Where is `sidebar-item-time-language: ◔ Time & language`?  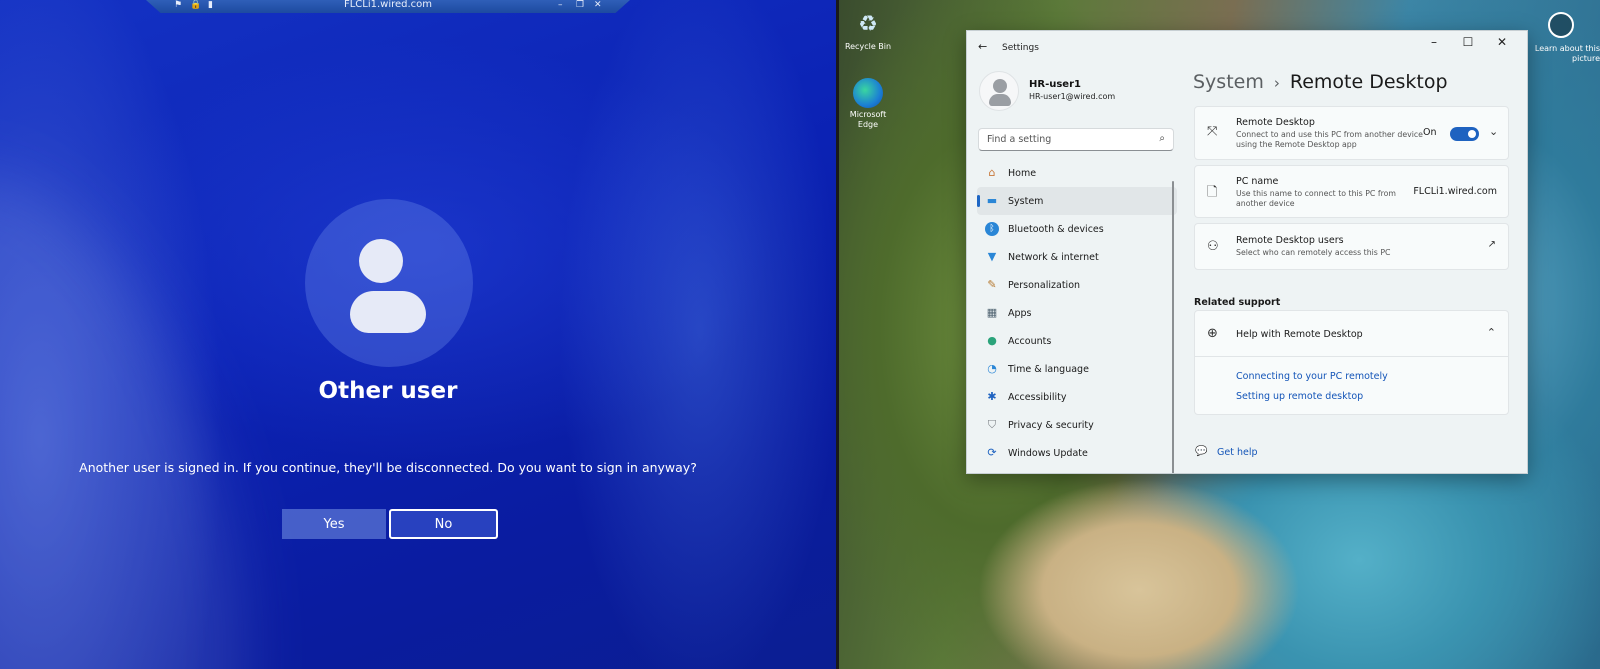
sidebar-item-time-language: ◔ Time & language is located at coordinates (1077, 369).